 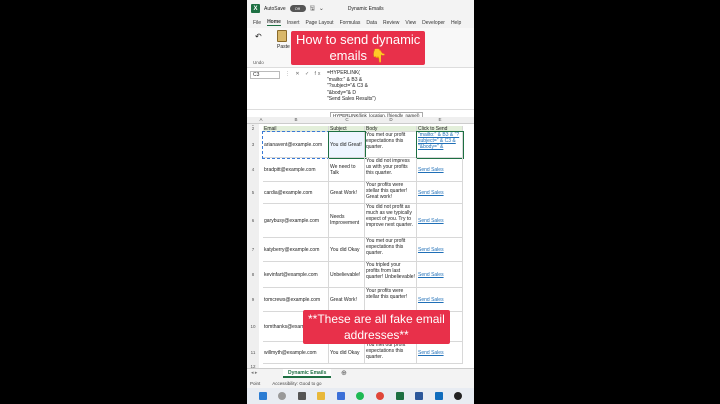 What do you see at coordinates (391, 300) in the screenshot?
I see `table-cell-body: Your profits were stellar this quarter!` at bounding box center [391, 300].